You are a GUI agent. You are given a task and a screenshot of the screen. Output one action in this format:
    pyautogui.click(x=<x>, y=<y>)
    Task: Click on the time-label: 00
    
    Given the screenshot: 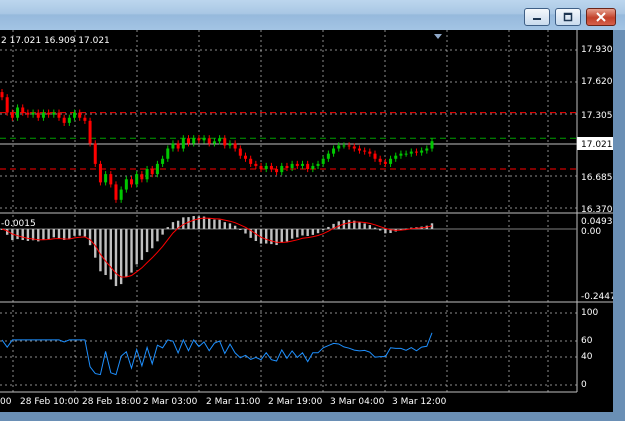 What is the action you would take?
    pyautogui.click(x=6, y=402)
    